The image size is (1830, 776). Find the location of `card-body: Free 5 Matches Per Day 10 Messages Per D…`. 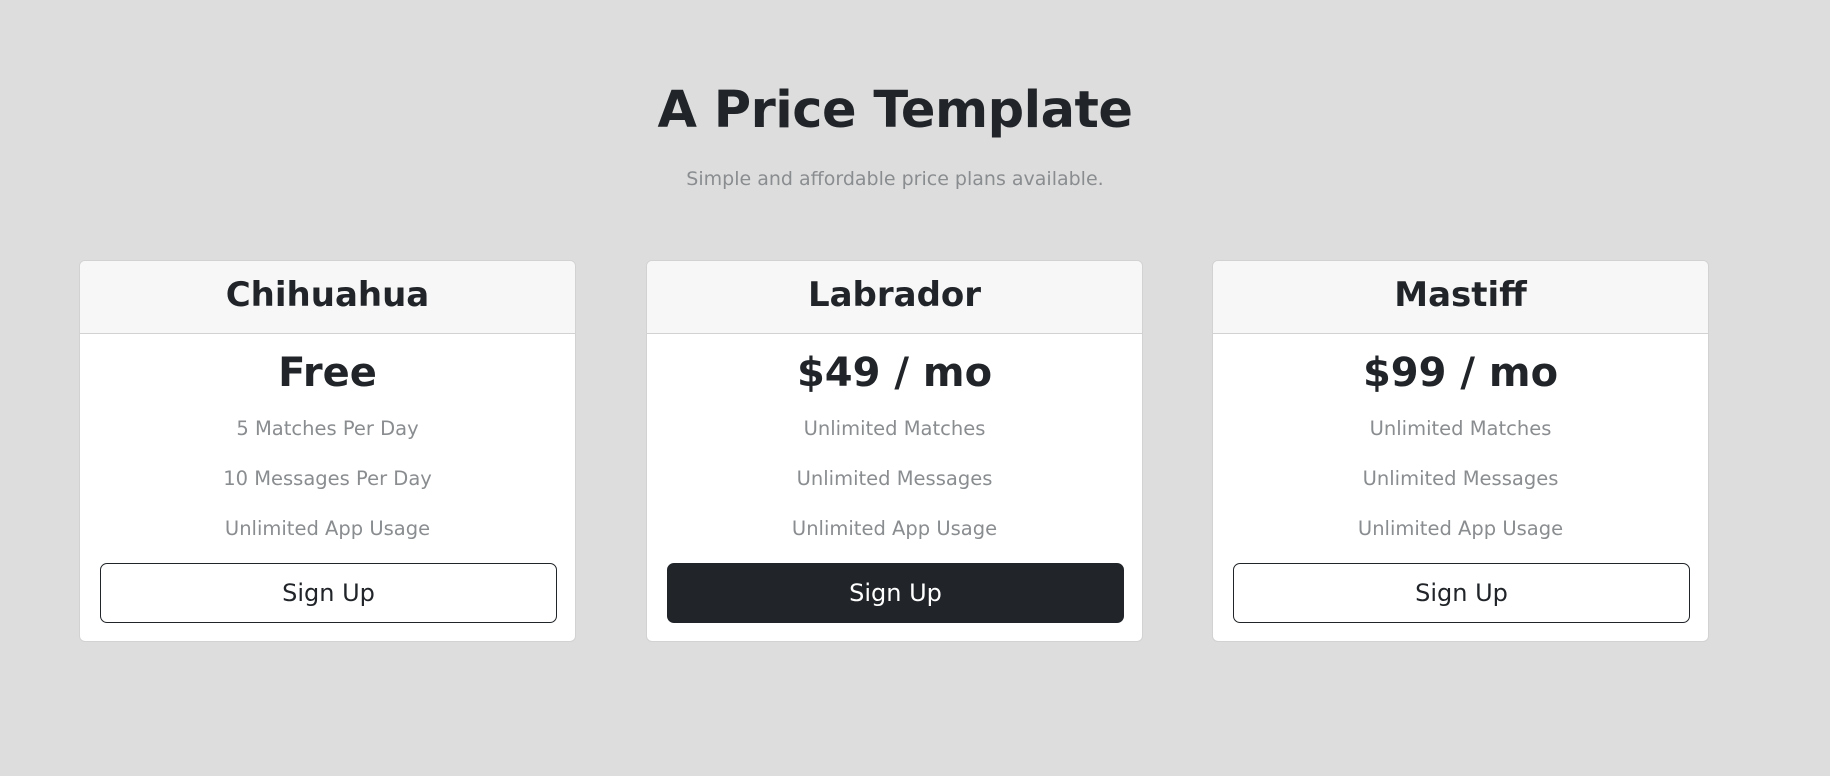

card-body: Free 5 Matches Per Day 10 Messages Per D… is located at coordinates (327, 478).